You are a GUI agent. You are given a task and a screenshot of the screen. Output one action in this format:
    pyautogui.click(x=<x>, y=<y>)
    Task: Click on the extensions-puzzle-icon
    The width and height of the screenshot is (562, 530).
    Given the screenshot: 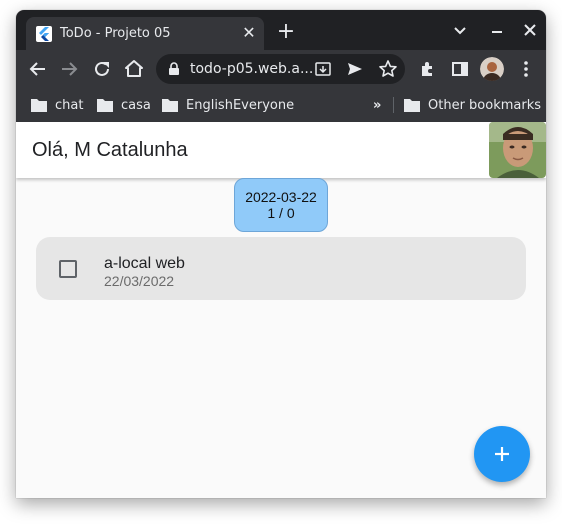 What is the action you would take?
    pyautogui.click(x=428, y=69)
    